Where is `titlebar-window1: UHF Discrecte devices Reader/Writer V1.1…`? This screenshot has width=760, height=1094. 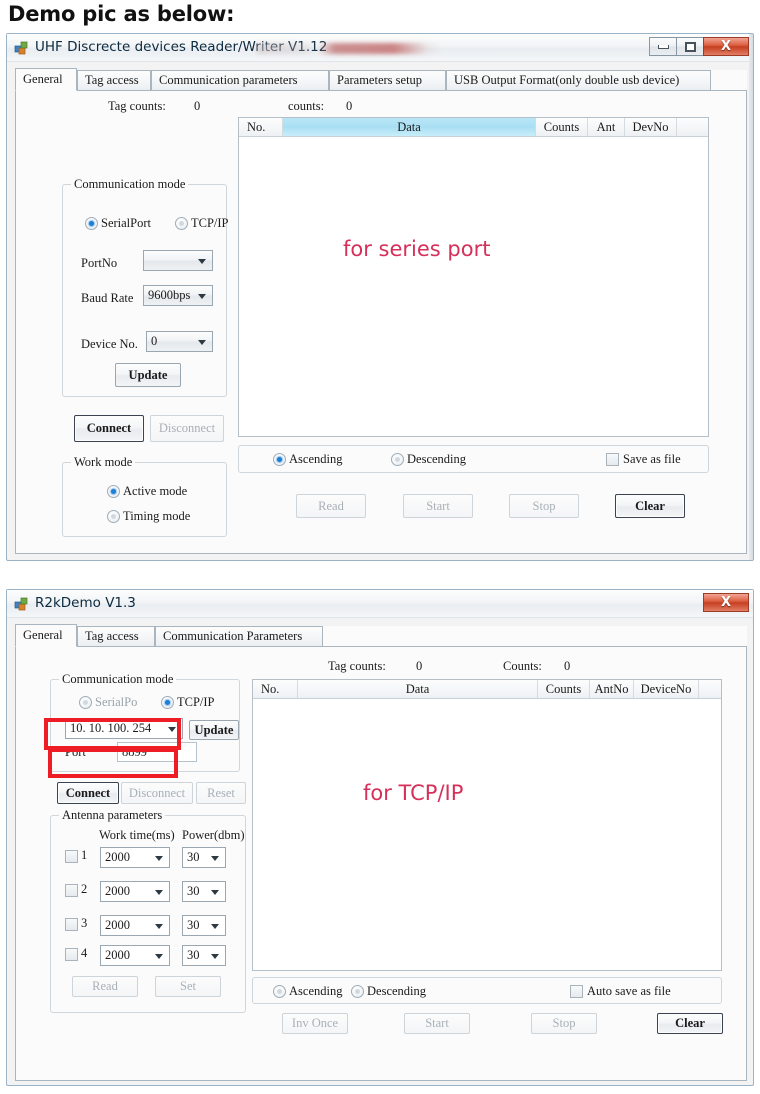
titlebar-window1: UHF Discrecte devices Reader/Writer V1.1… is located at coordinates (380, 48).